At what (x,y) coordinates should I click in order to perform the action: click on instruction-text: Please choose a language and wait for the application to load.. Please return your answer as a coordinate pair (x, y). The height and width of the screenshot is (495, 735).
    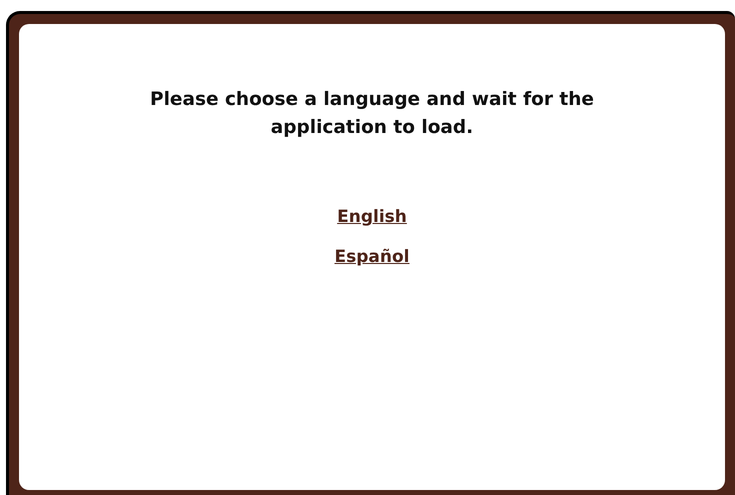
    Looking at the image, I should click on (372, 114).